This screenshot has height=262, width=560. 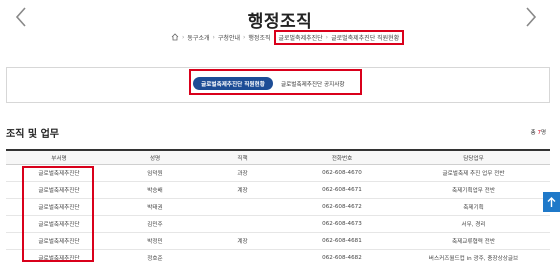 I want to click on cell-name: 정호준, so click(x=155, y=259).